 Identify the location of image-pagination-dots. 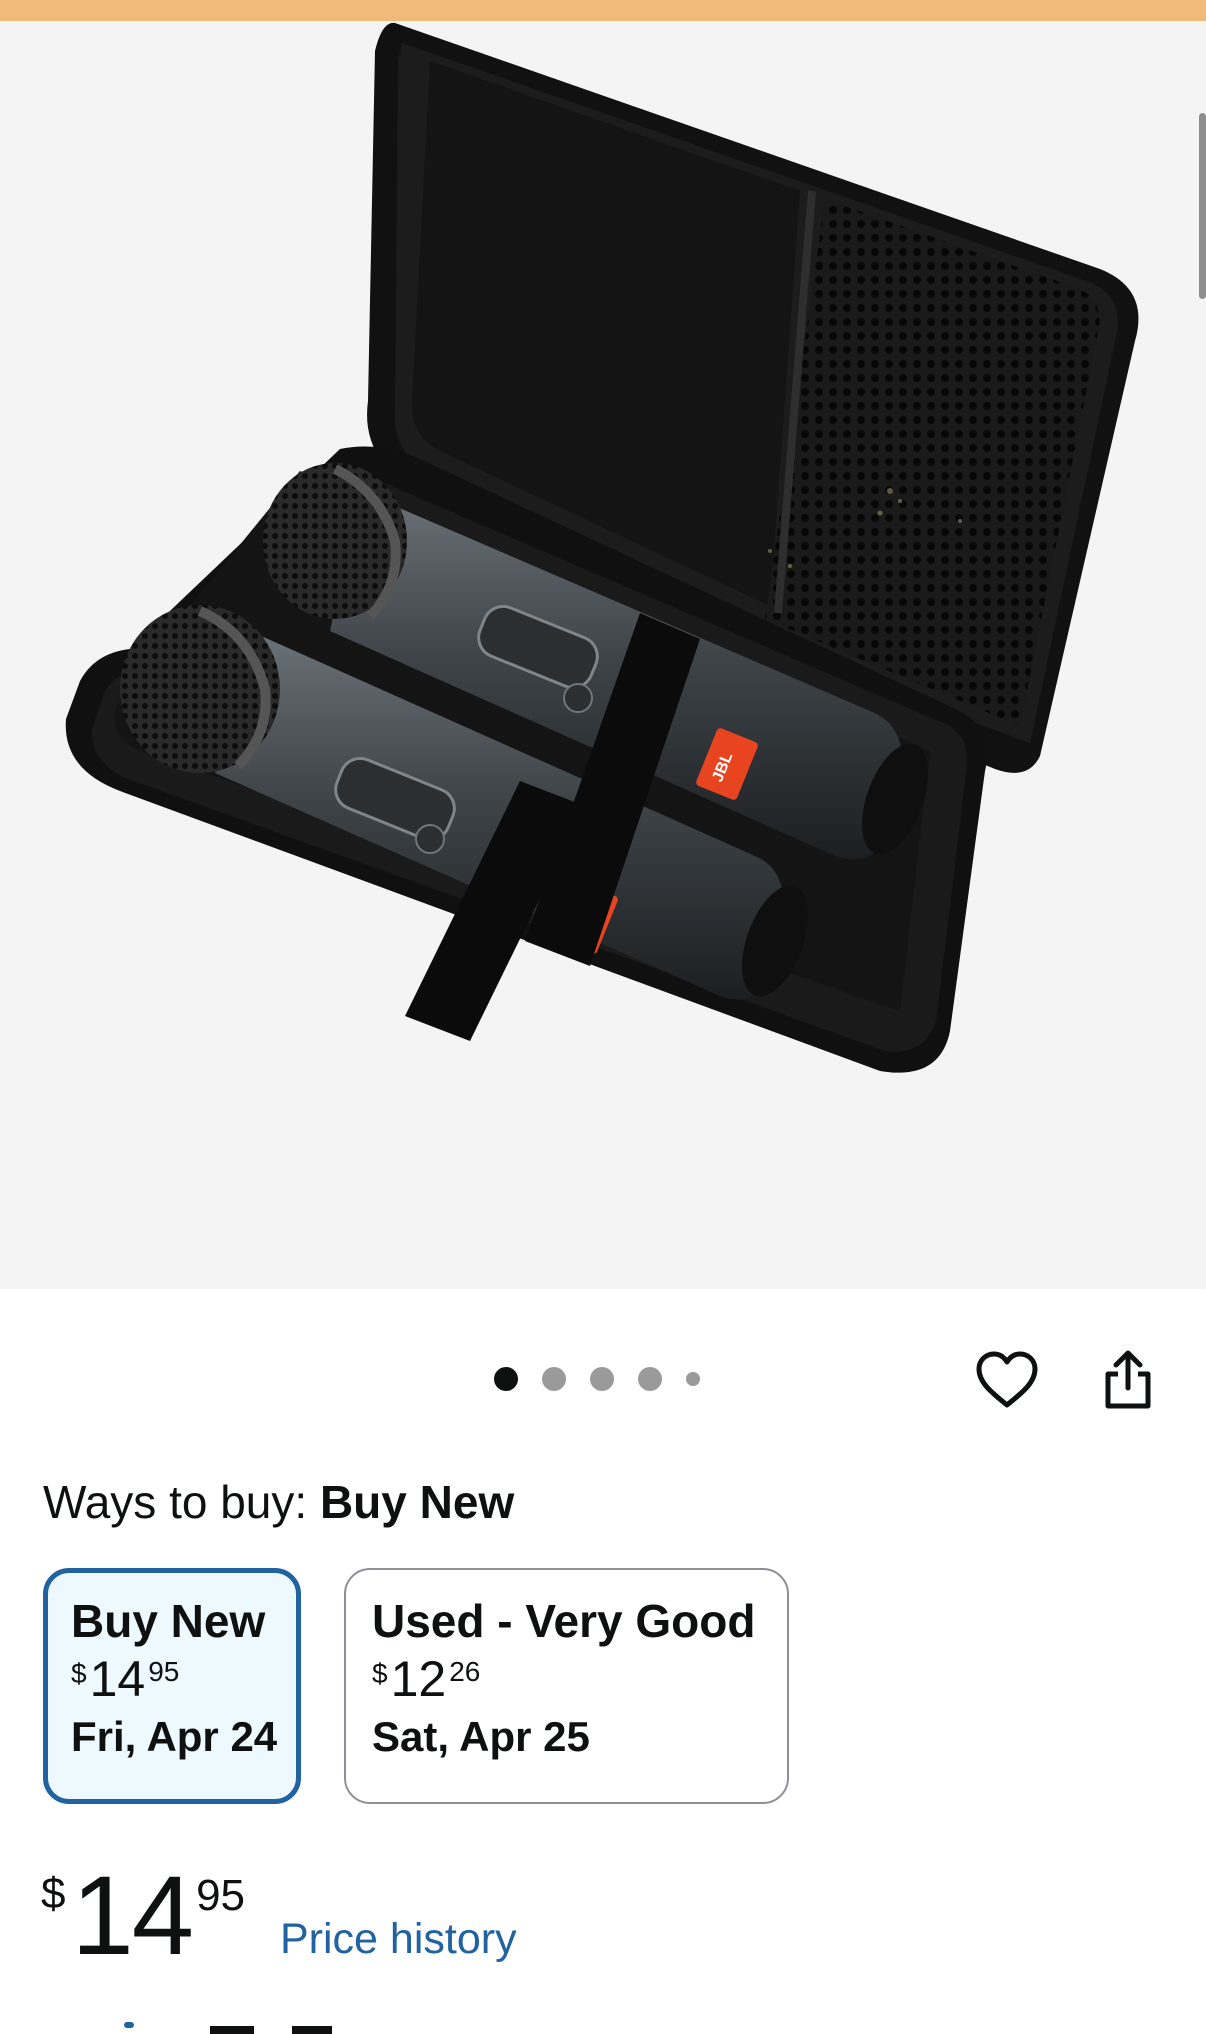
(597, 1379).